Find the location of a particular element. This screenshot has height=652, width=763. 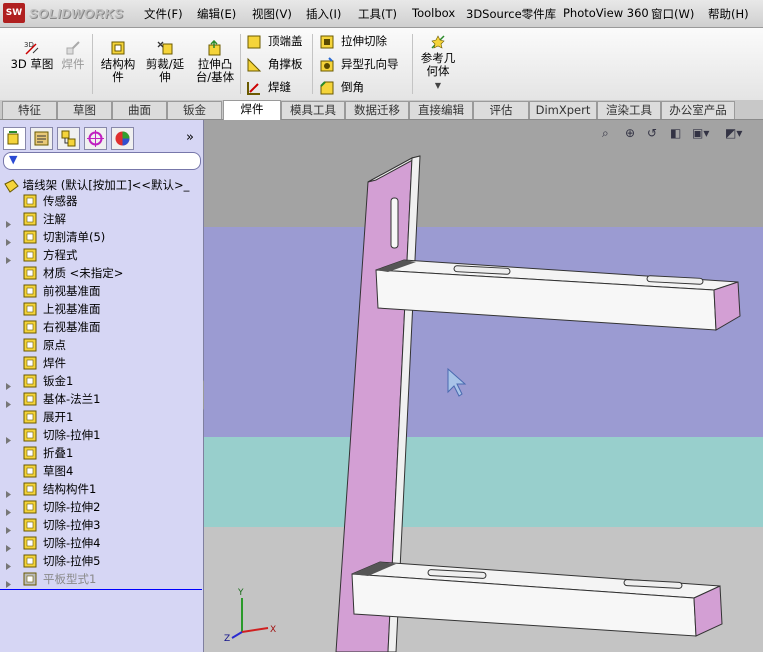

tree-item-label: 右视基准面 is located at coordinates (72, 327).